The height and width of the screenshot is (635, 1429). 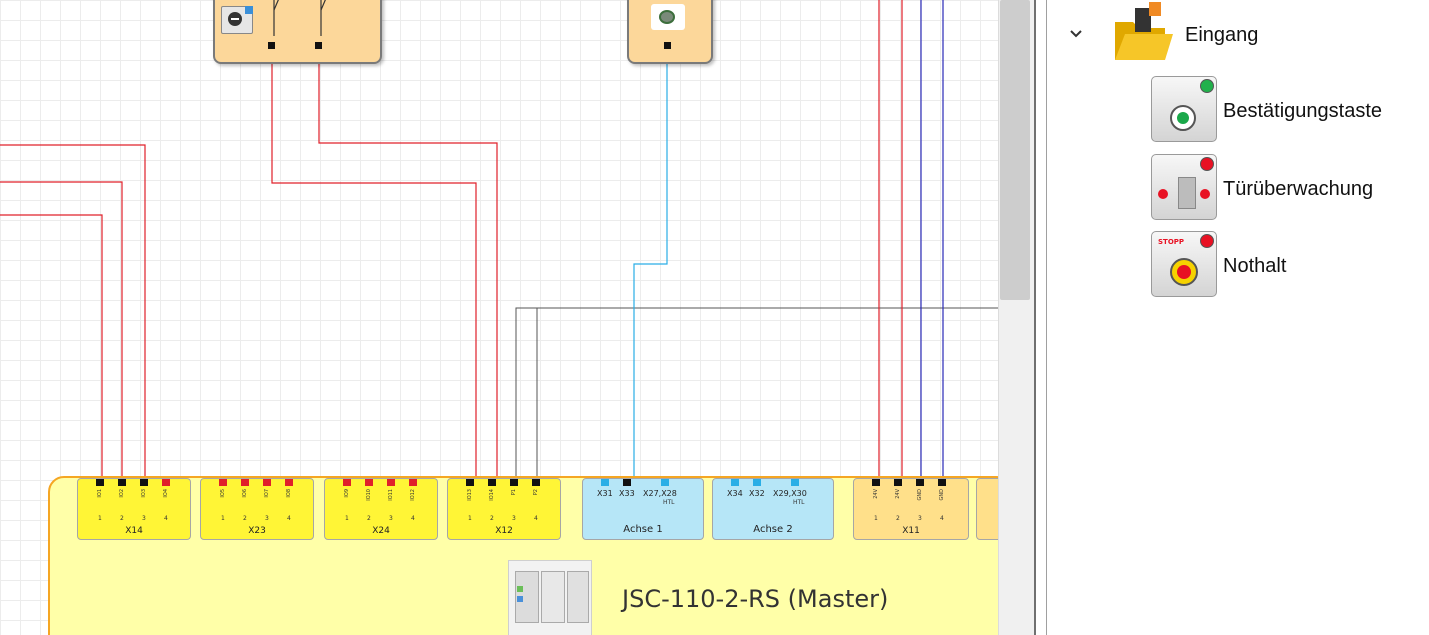 What do you see at coordinates (1142, 34) in the screenshot?
I see `folder-open-icon` at bounding box center [1142, 34].